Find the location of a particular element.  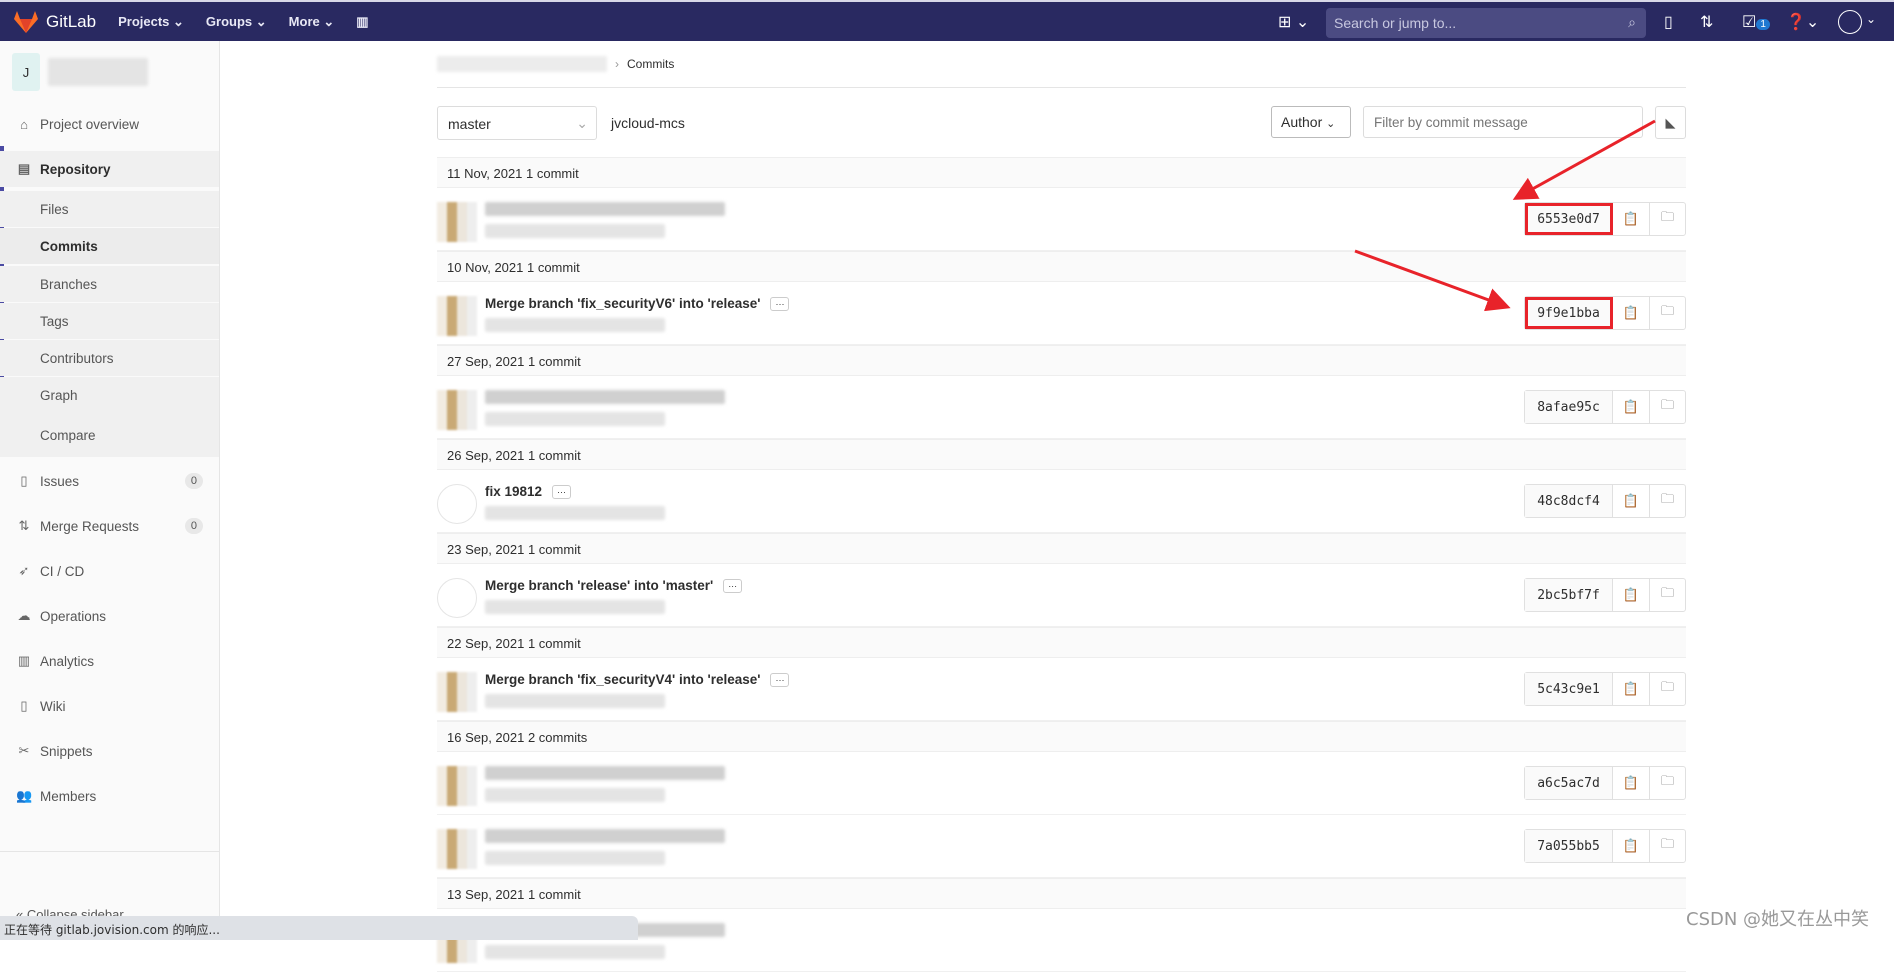

breadcrumb-redacted is located at coordinates (522, 64).